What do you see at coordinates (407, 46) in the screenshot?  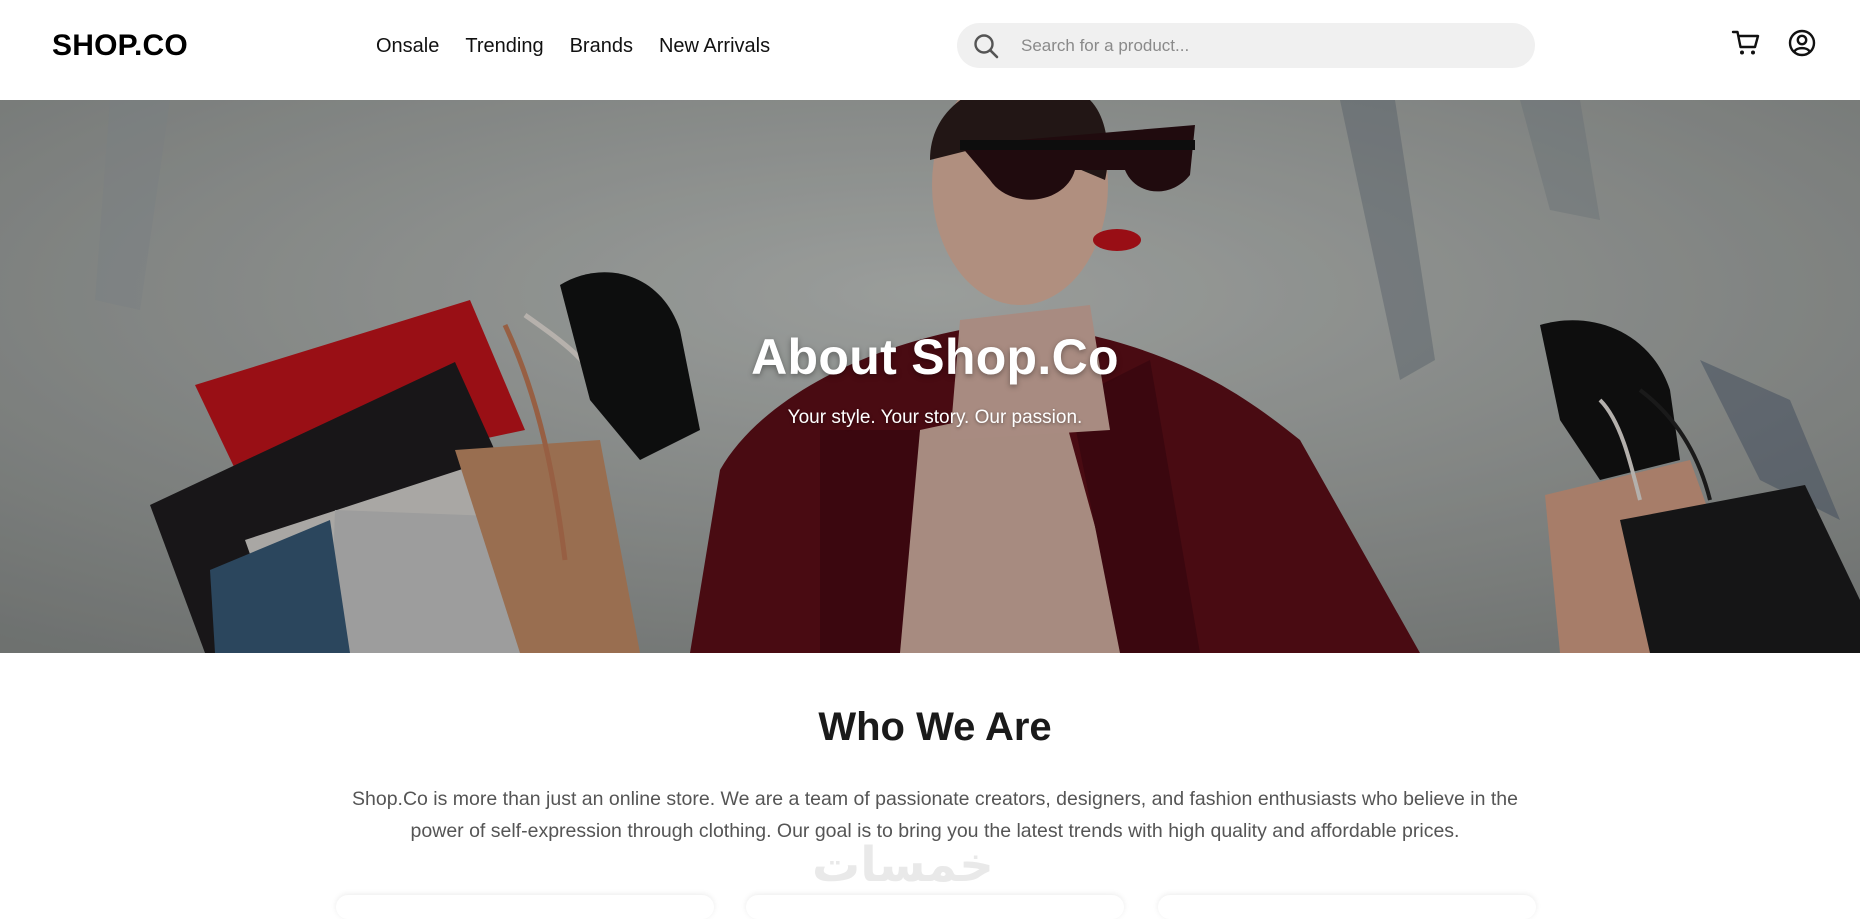 I see `nav-onsale: Onsale` at bounding box center [407, 46].